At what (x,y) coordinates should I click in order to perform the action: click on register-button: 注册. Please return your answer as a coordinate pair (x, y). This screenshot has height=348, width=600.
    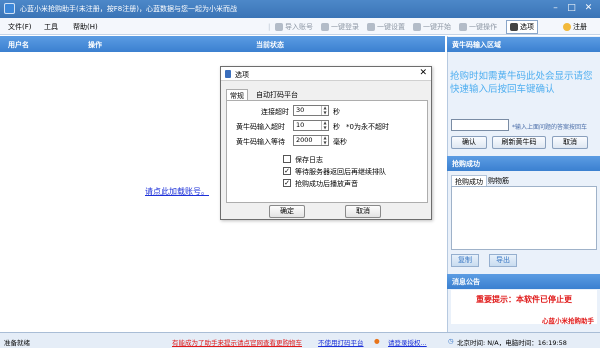
    Looking at the image, I should click on (575, 27).